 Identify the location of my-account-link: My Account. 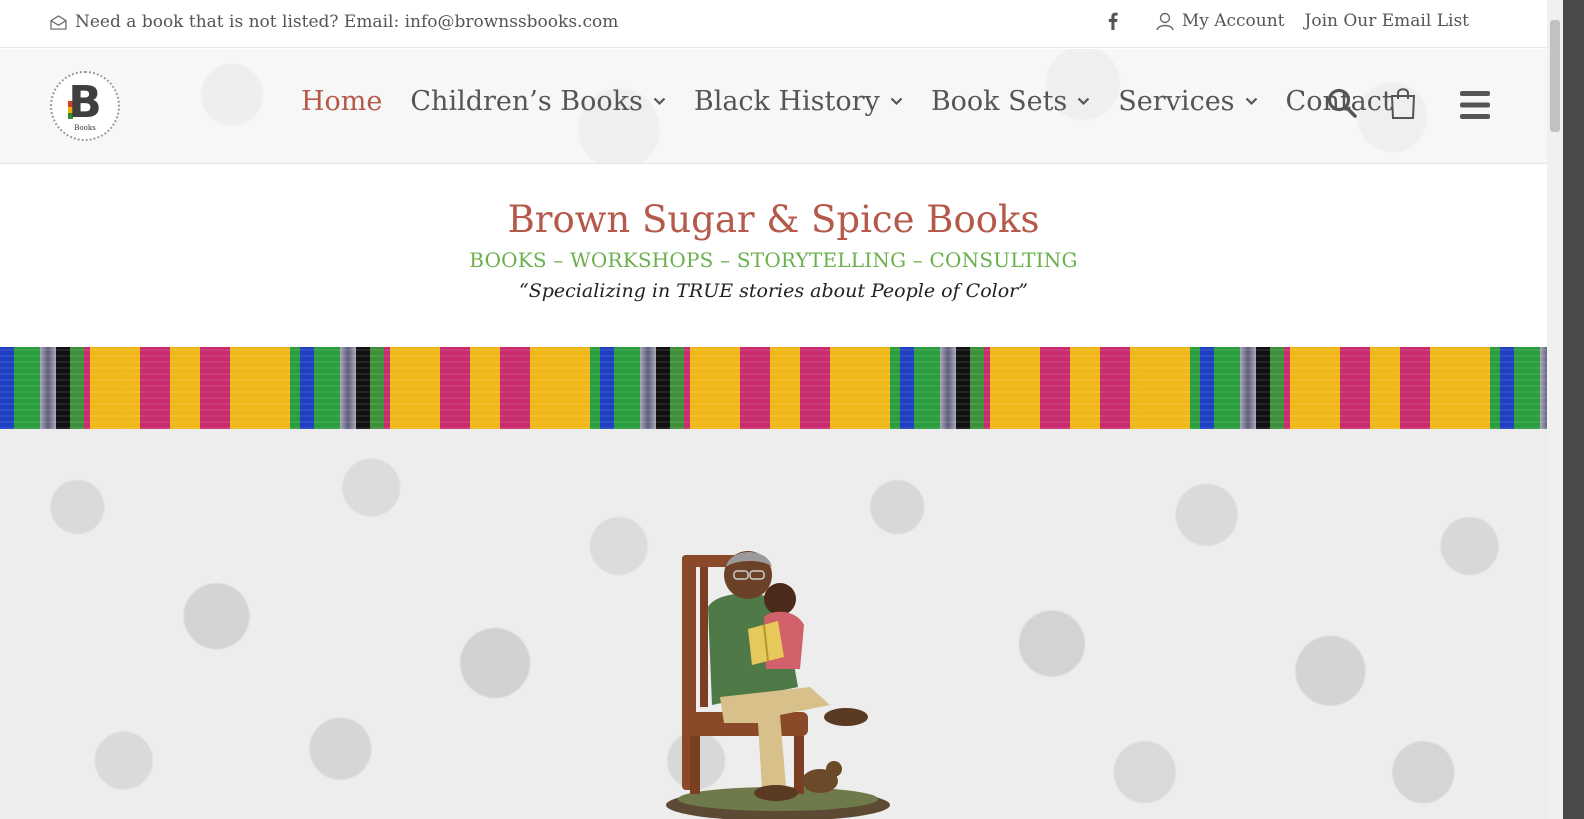
(1220, 21).